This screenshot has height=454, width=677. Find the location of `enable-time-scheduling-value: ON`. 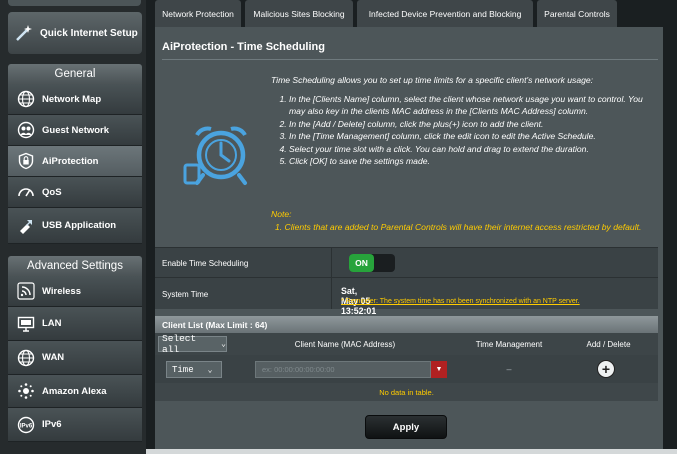

enable-time-scheduling-value: ON is located at coordinates (363, 262).